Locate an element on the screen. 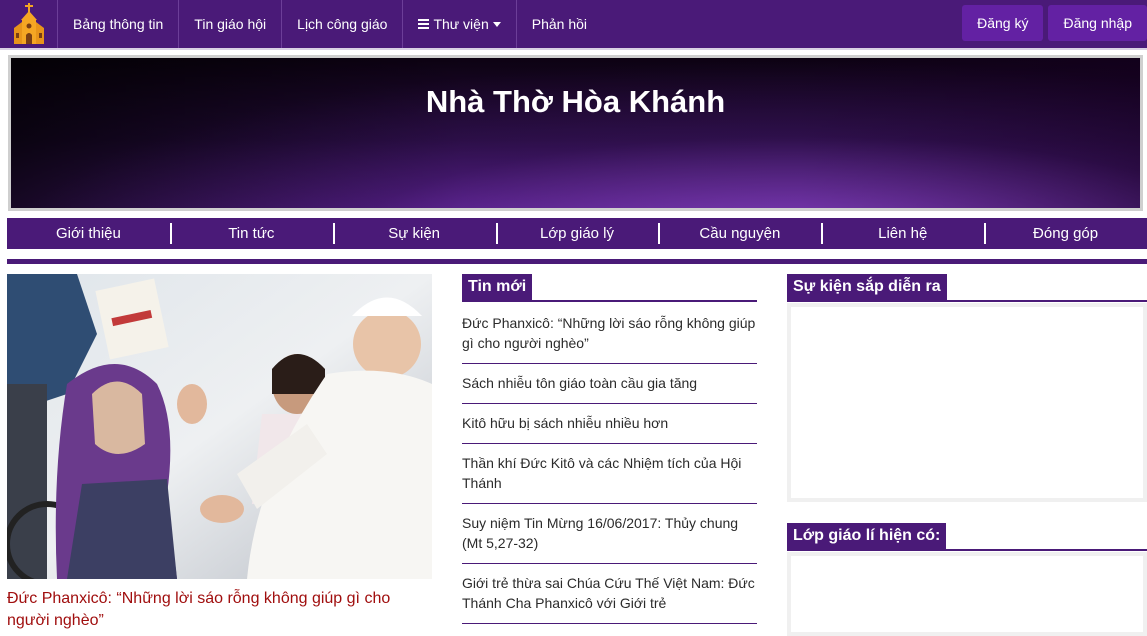 The height and width of the screenshot is (636, 1147). latest-news-header: Tin mới is located at coordinates (609, 288).